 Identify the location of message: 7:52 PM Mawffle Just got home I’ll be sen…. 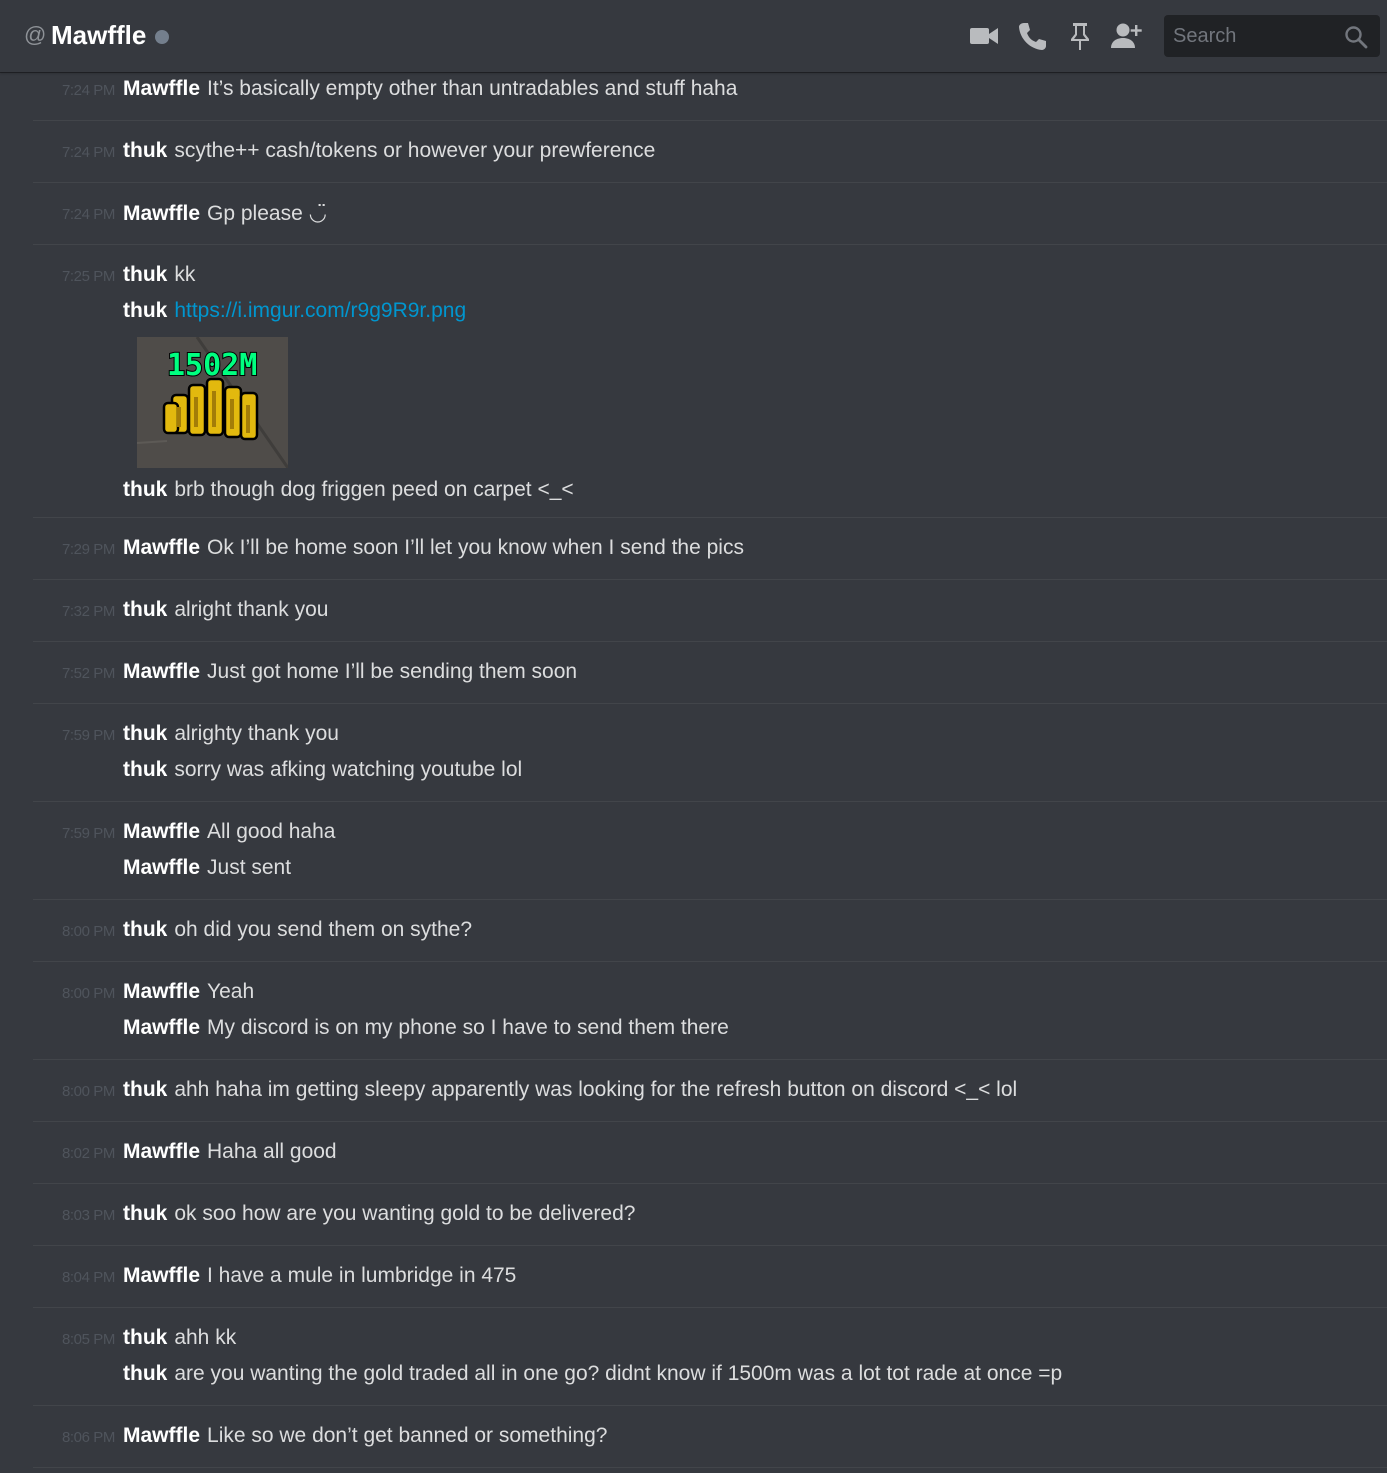
(710, 674).